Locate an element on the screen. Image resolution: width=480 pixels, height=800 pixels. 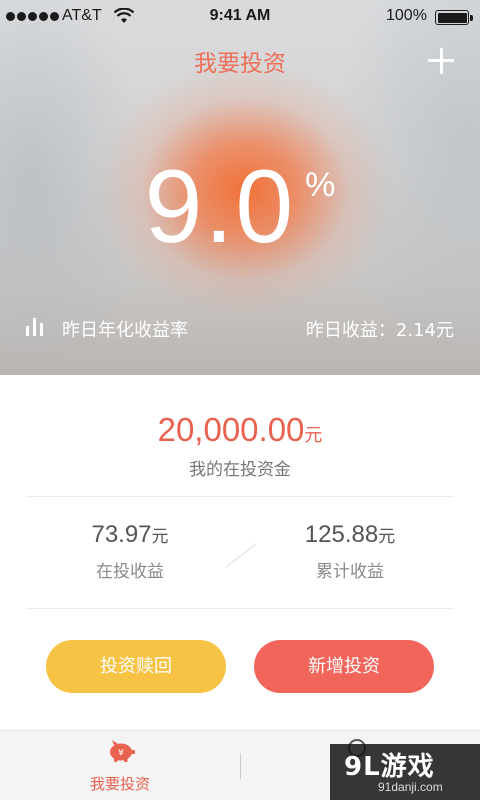
annual-rate-display: 9.0% is located at coordinates (240, 207).